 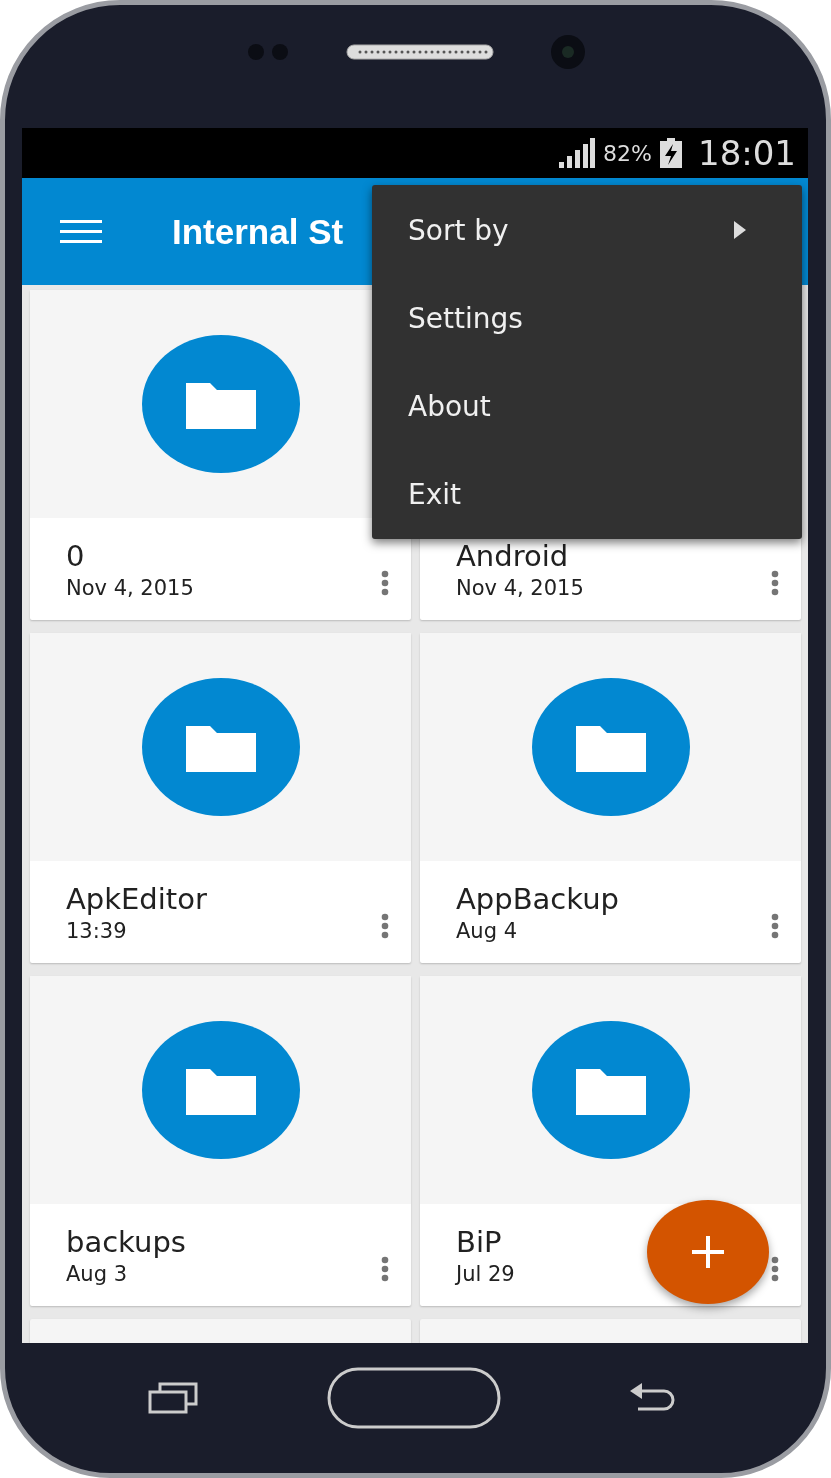 I want to click on submenu-arrow-icon, so click(x=740, y=230).